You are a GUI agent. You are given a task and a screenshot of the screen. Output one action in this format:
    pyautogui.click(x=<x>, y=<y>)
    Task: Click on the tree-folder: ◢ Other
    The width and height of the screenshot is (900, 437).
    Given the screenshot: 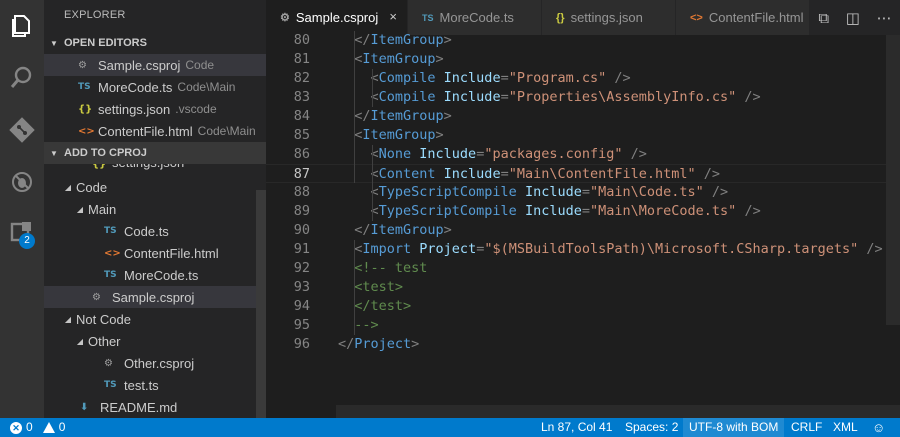 What is the action you would take?
    pyautogui.click(x=155, y=341)
    